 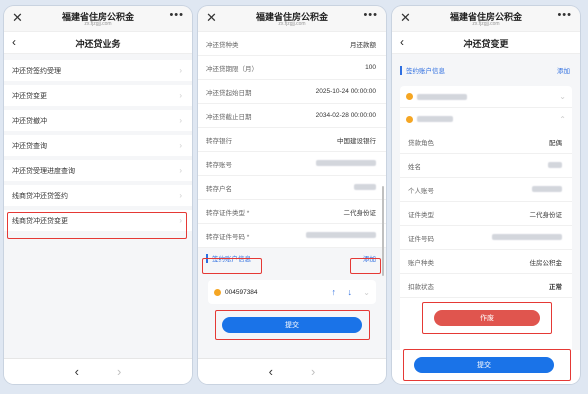 What do you see at coordinates (292, 92) in the screenshot?
I see `field-start-date: 冲还贷起始日期 2025-10-24 00:00:00` at bounding box center [292, 92].